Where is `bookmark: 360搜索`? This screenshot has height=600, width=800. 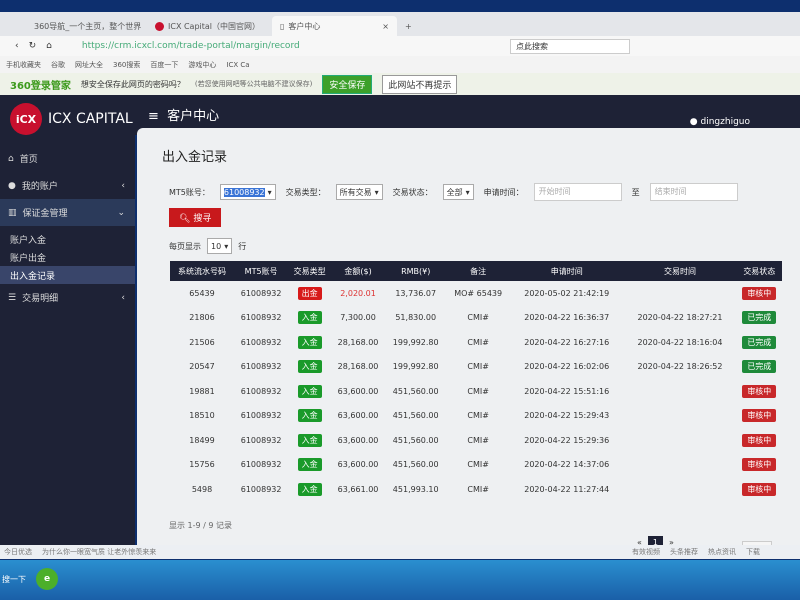
bookmark: 360搜索 is located at coordinates (126, 65).